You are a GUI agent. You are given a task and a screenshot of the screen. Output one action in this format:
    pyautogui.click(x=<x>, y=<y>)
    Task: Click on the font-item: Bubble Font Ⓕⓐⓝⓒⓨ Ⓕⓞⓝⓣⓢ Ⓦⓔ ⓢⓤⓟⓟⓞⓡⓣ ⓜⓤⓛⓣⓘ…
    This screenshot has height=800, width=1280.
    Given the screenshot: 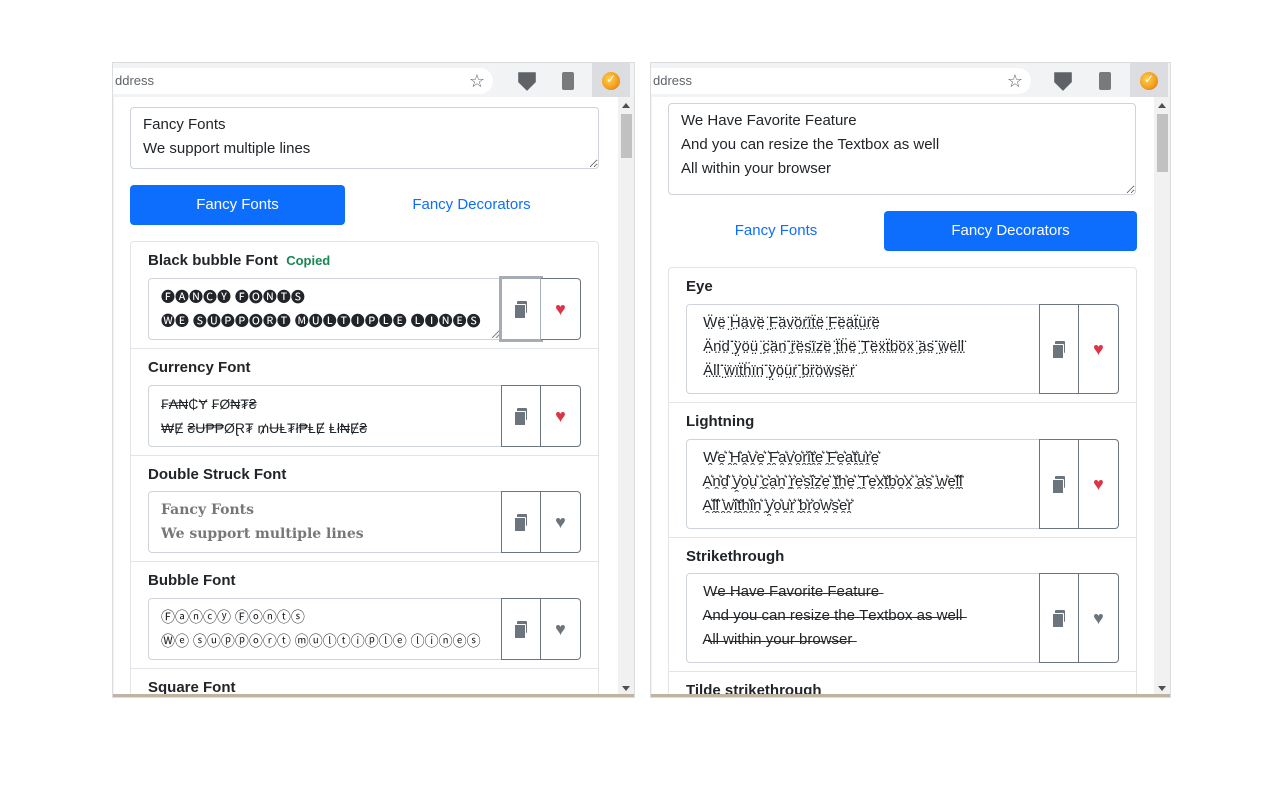 What is the action you would take?
    pyautogui.click(x=364, y=615)
    